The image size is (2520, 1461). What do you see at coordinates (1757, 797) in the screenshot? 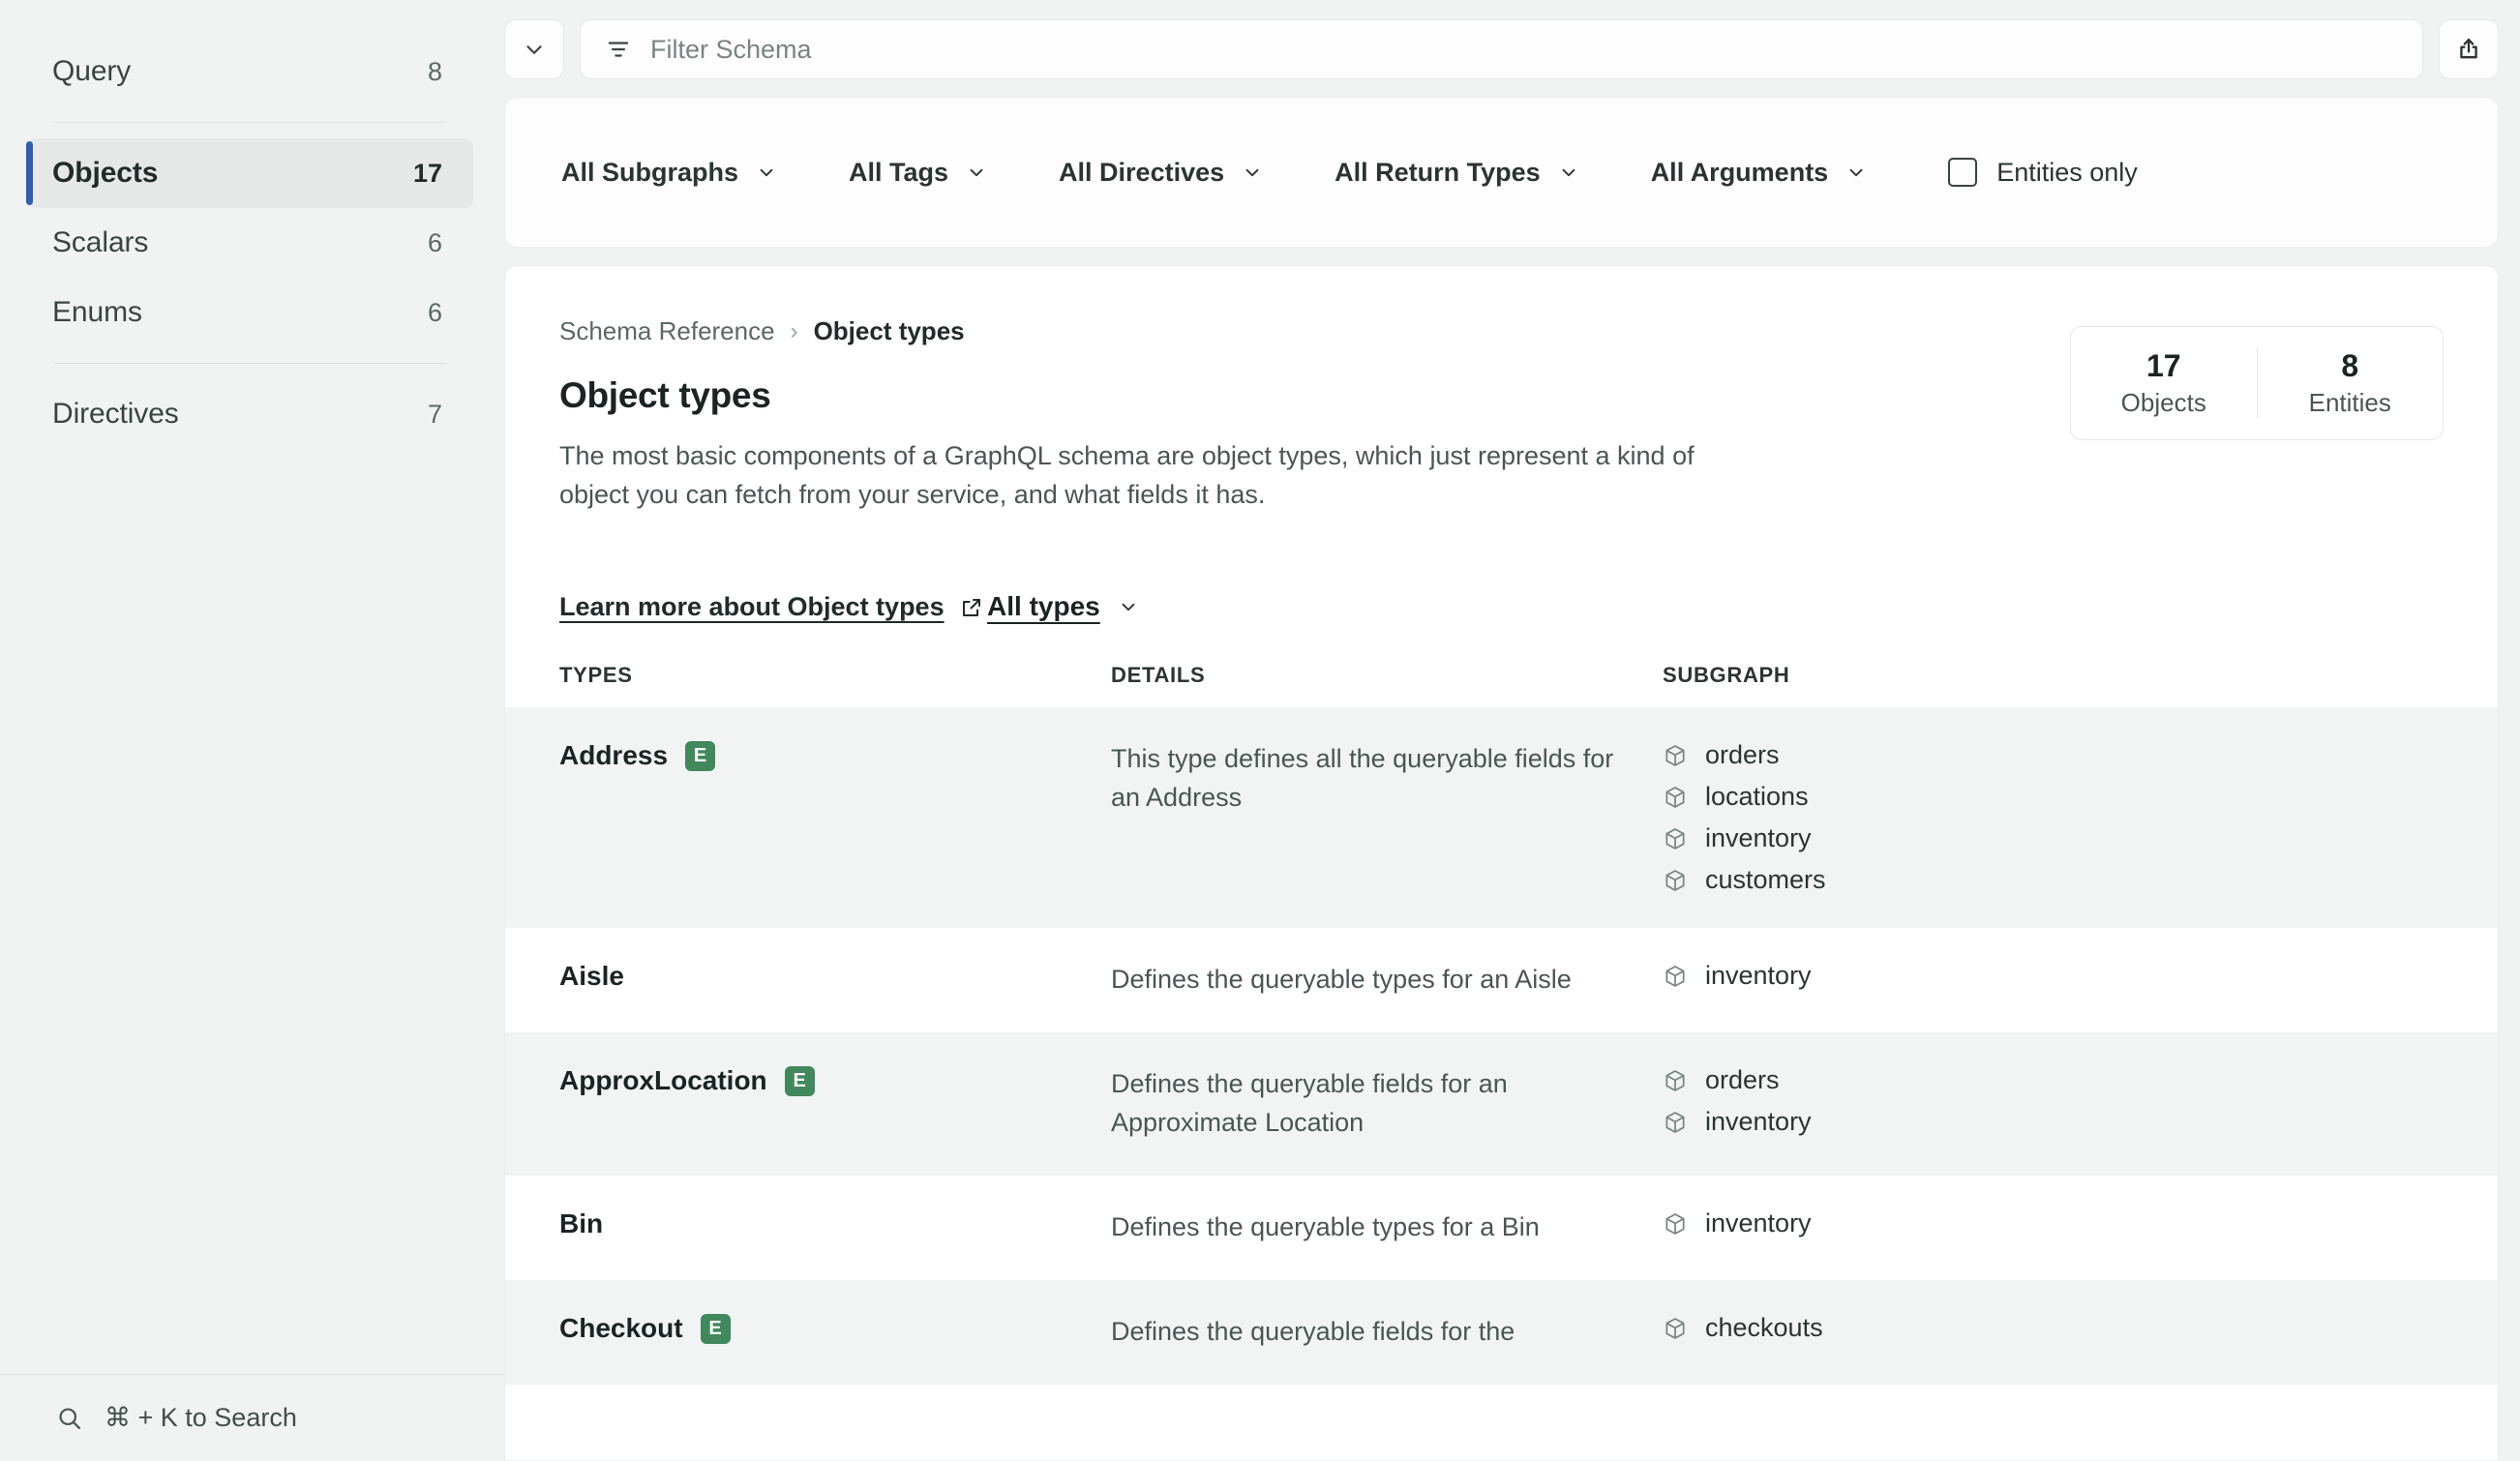
I see `subgraph-label: locations` at bounding box center [1757, 797].